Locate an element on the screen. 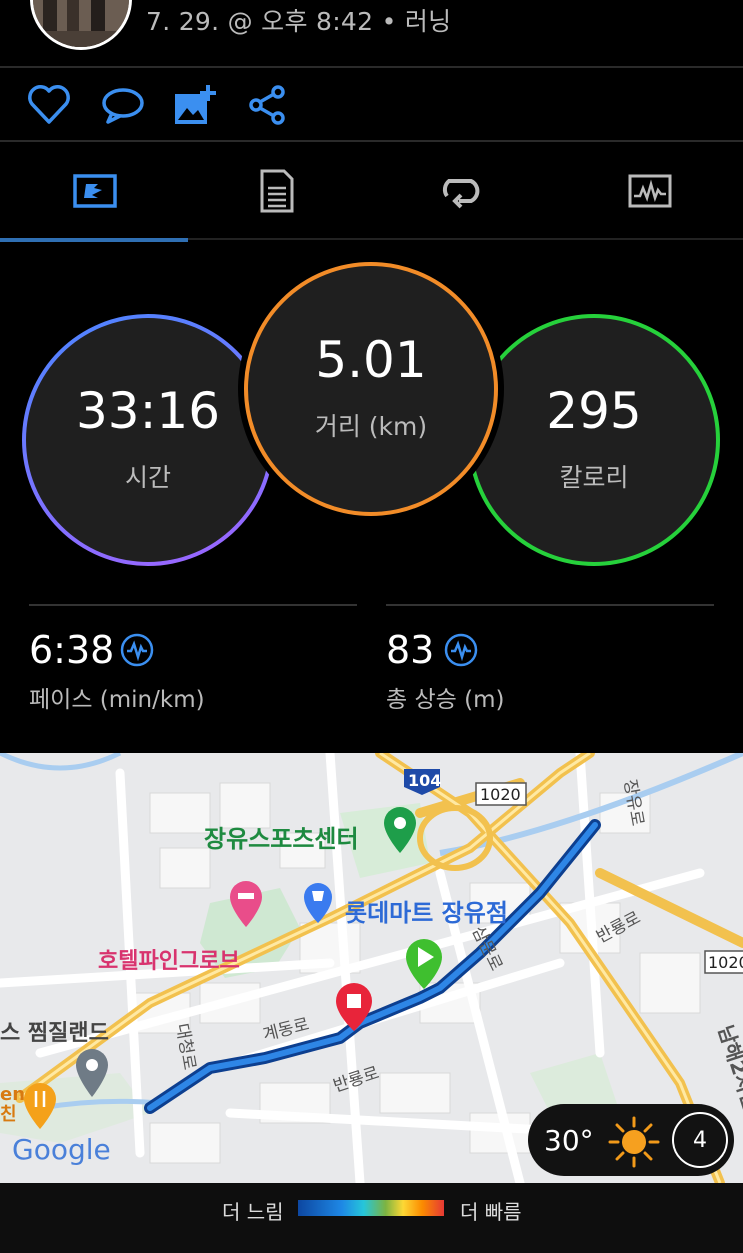 Image resolution: width=743 pixels, height=1253 pixels. calories-ring: 295 칼로리 is located at coordinates (594, 440).